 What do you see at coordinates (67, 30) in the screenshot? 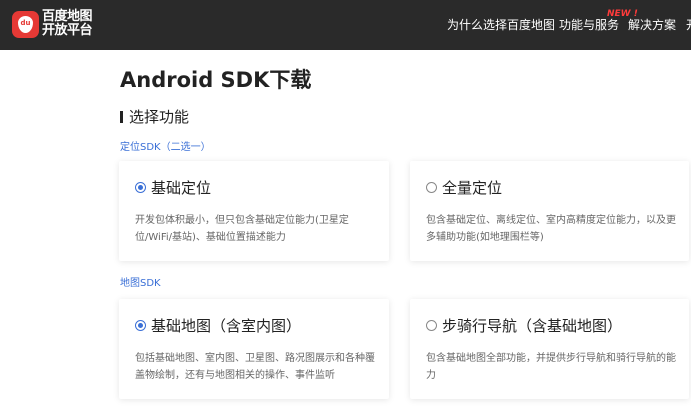
I see `logo-text-line2: 开放平台` at bounding box center [67, 30].